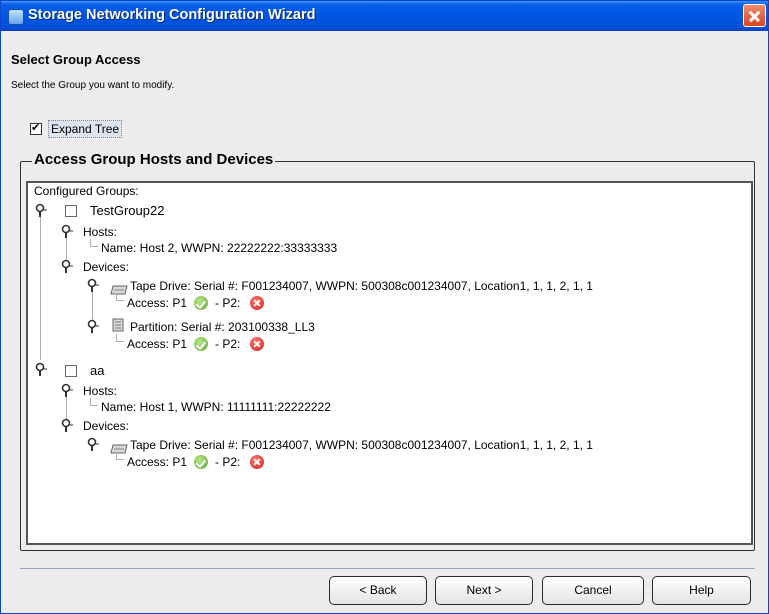  Describe the element at coordinates (387, 568) in the screenshot. I see `button-separator` at that location.